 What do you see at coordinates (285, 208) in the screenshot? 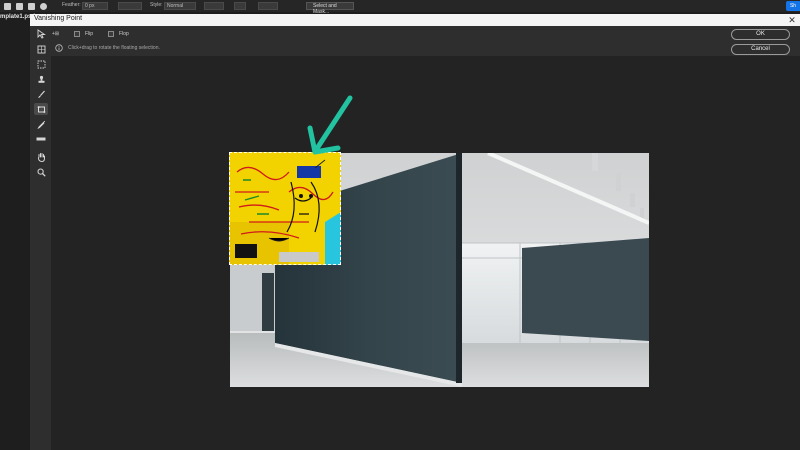
I see `floating-selection` at bounding box center [285, 208].